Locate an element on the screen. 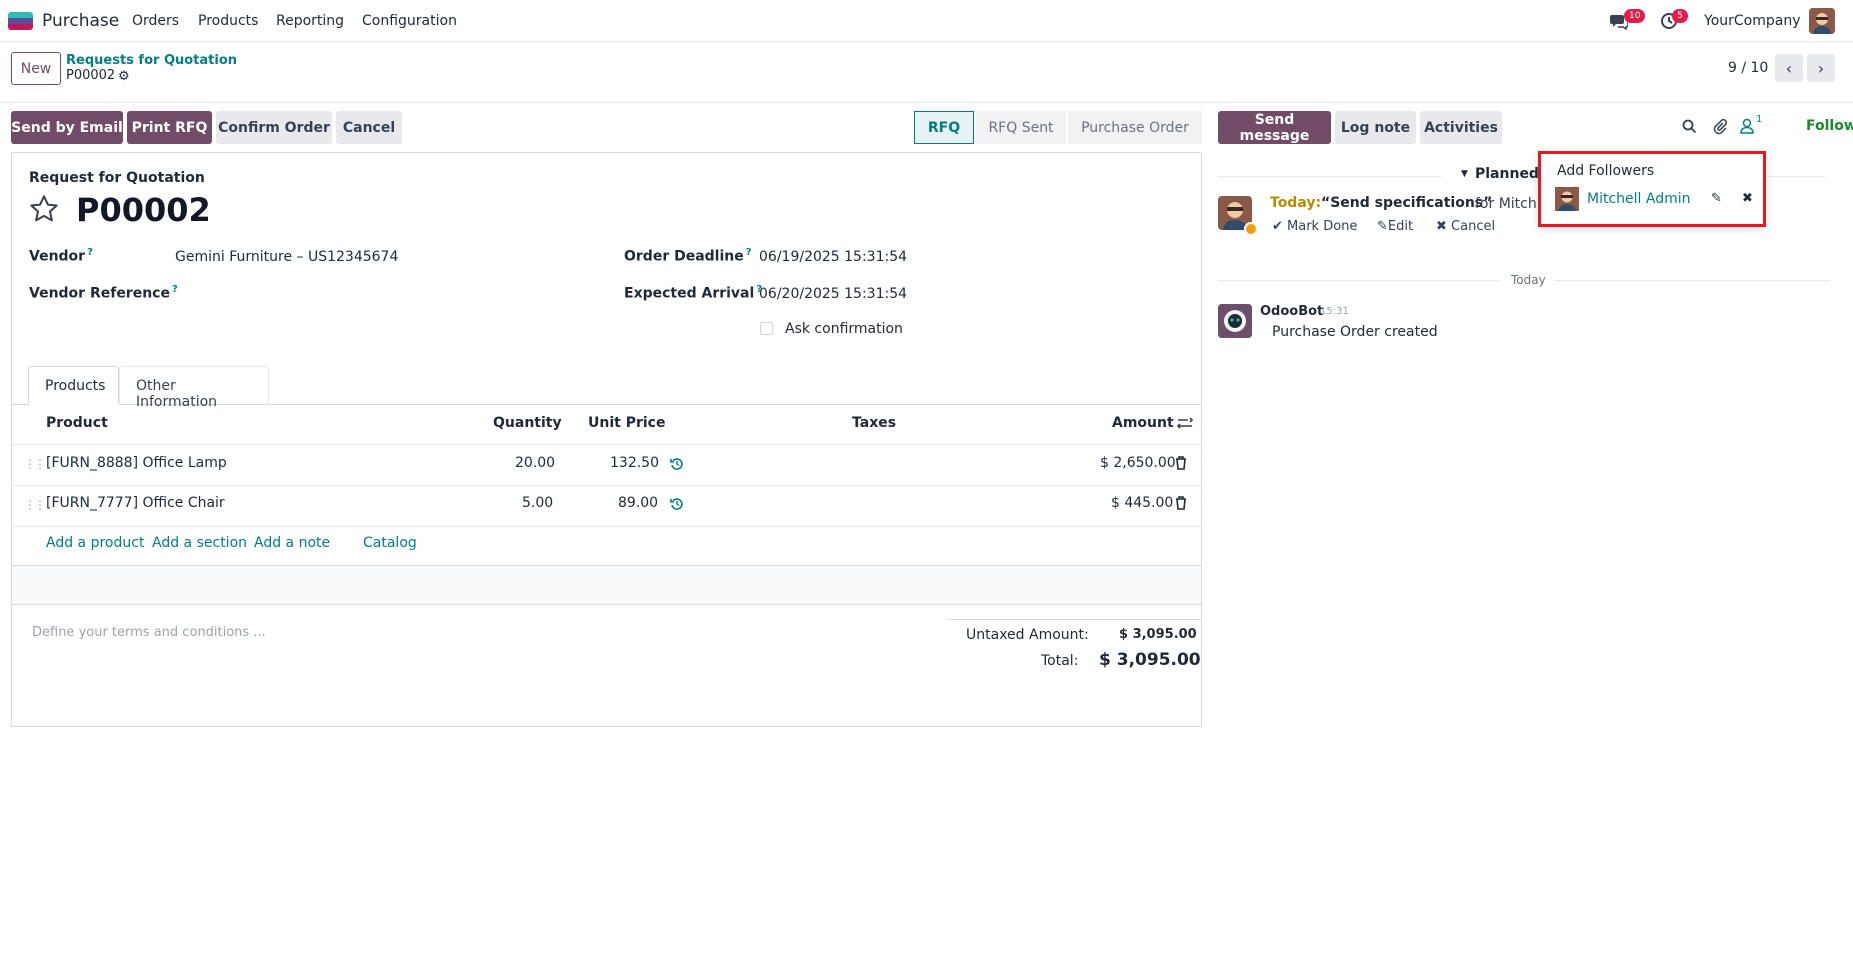 The height and width of the screenshot is (970, 1853). log-note-button: Log note is located at coordinates (1375, 127).